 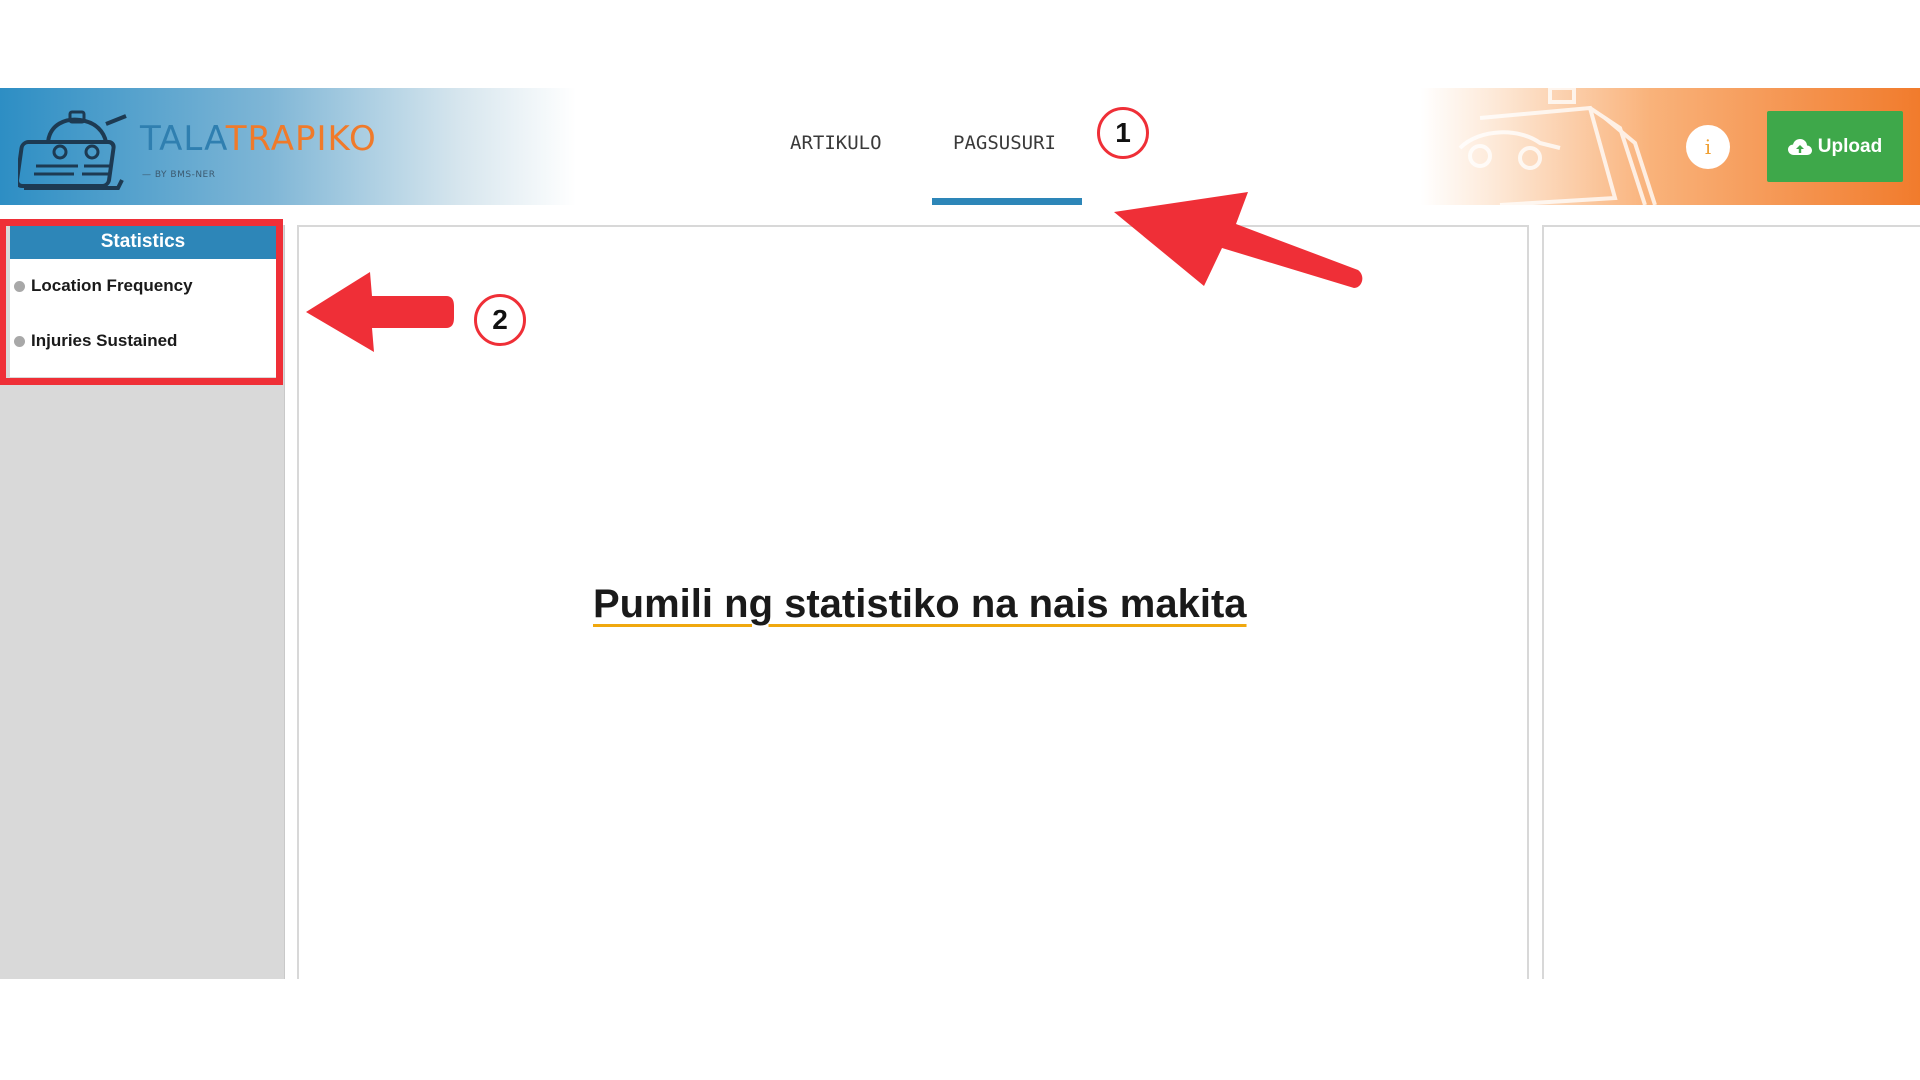 I want to click on upload-button: Upload, so click(x=1835, y=146).